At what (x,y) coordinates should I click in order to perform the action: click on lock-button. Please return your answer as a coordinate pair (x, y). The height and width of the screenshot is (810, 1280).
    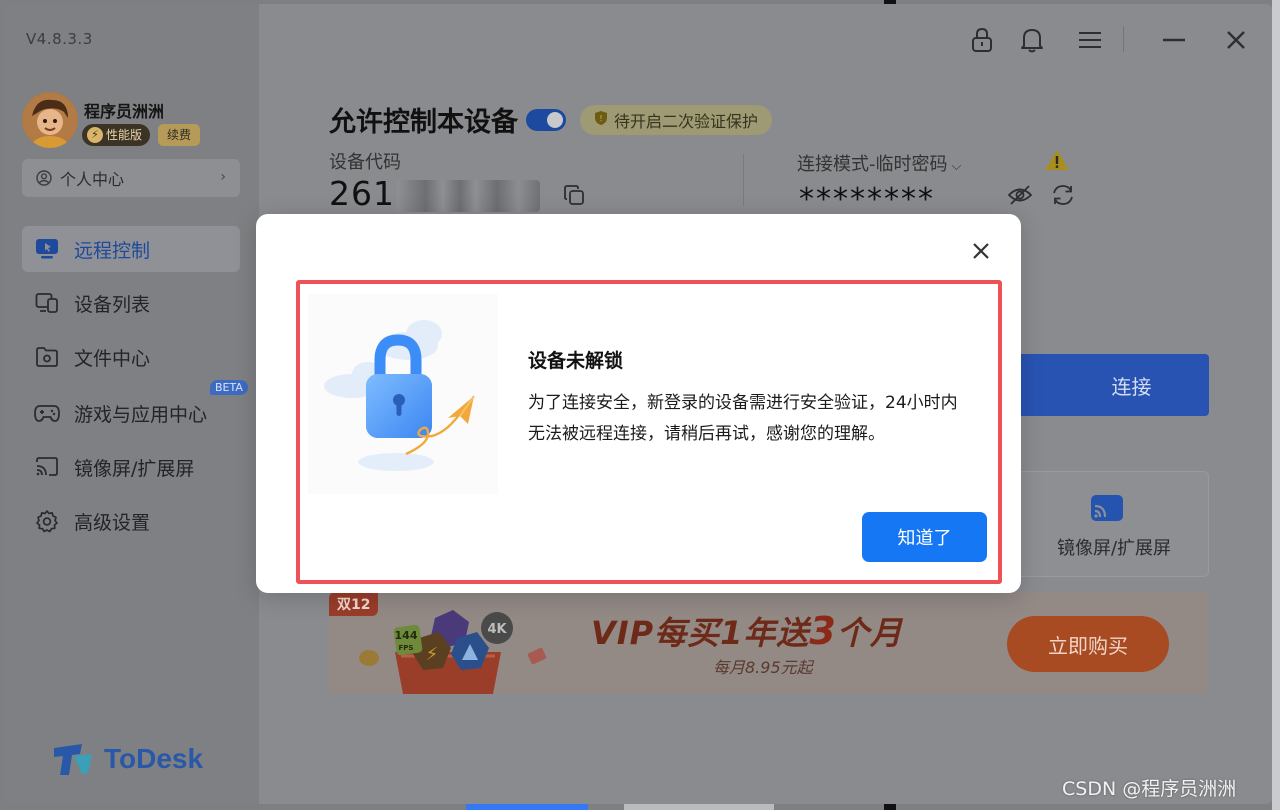
    Looking at the image, I should click on (982, 40).